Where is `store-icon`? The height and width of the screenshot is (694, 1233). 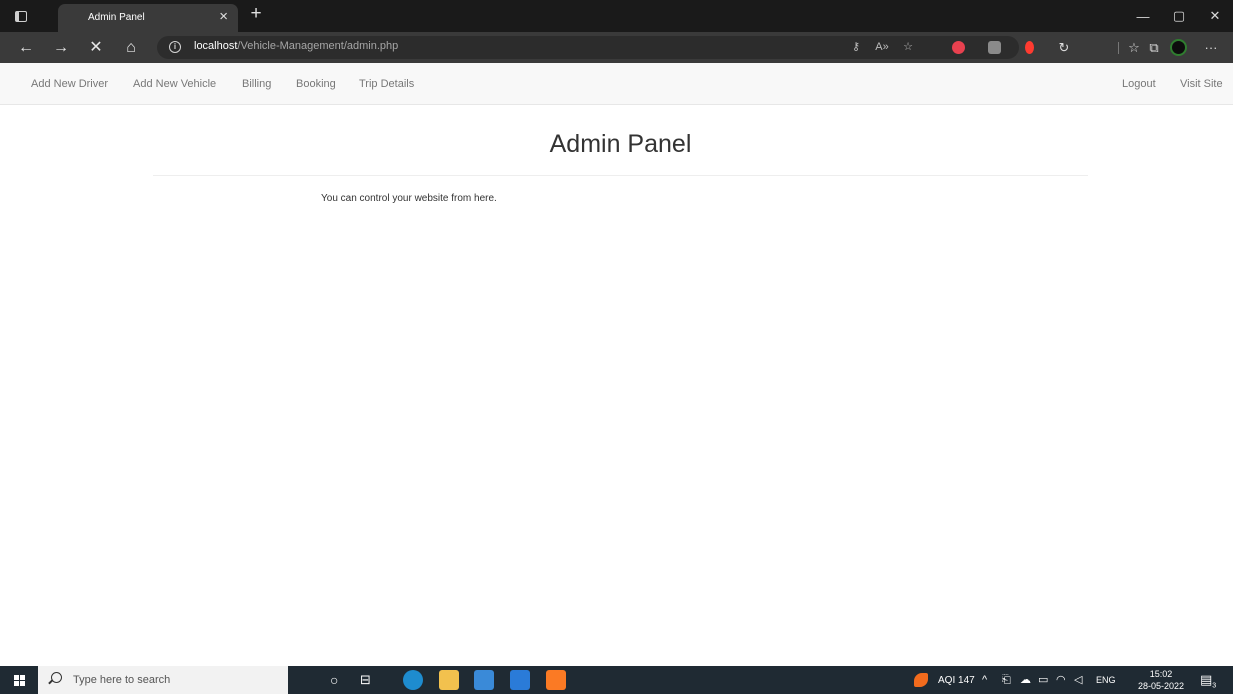
store-icon is located at coordinates (484, 680).